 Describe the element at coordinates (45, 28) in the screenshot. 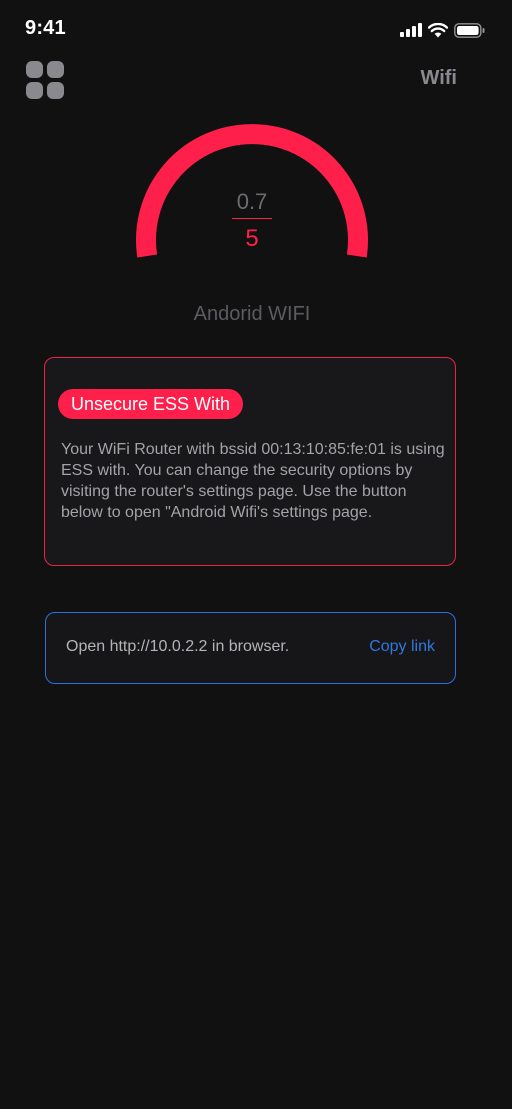

I see `status-time: 9:41` at that location.